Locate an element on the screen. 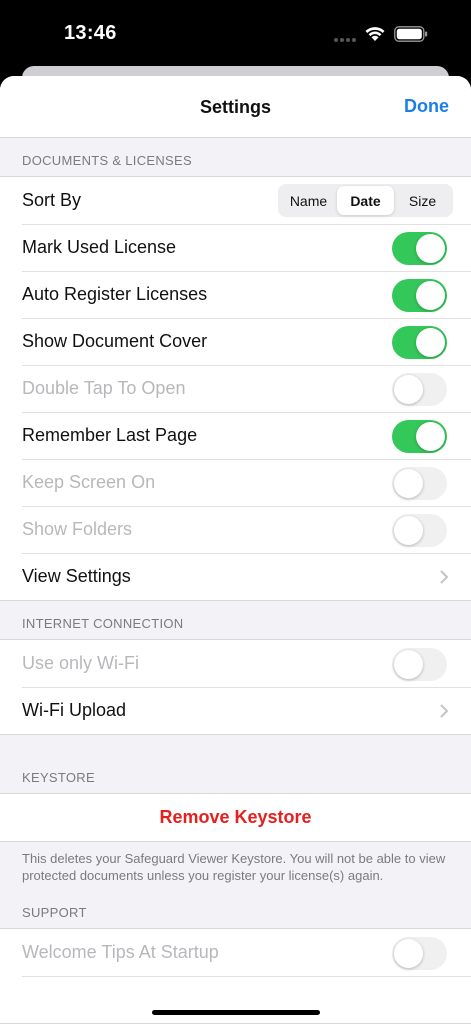  section-header-support: SUPPORT is located at coordinates (54, 912).